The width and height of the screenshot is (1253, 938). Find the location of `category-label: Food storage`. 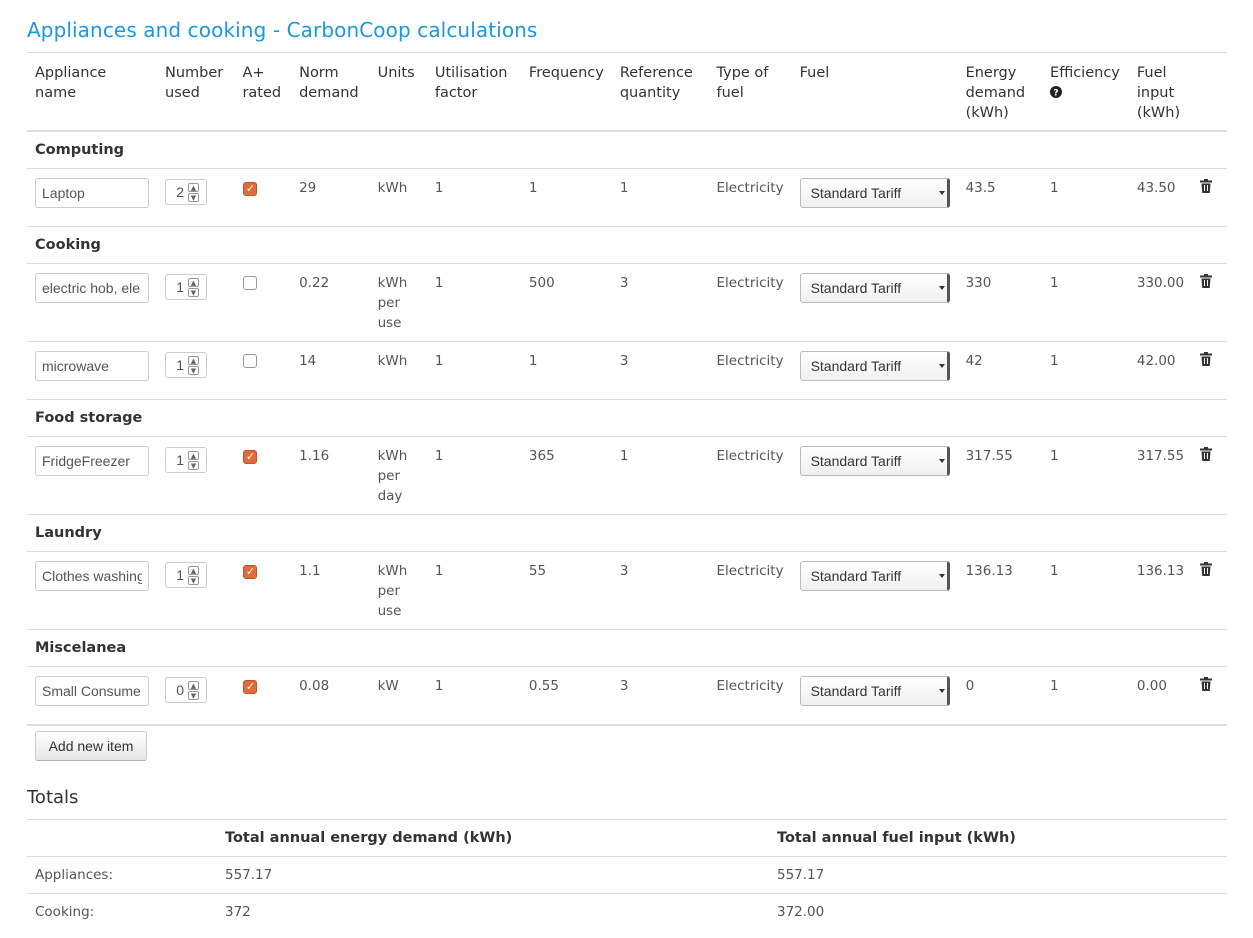

category-label: Food storage is located at coordinates (627, 418).